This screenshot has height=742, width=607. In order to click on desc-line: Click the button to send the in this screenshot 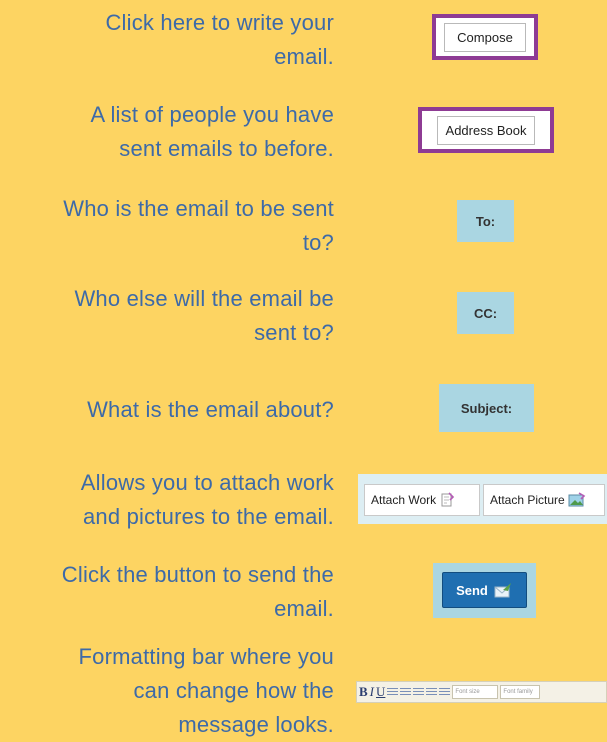, I will do `click(197, 574)`.